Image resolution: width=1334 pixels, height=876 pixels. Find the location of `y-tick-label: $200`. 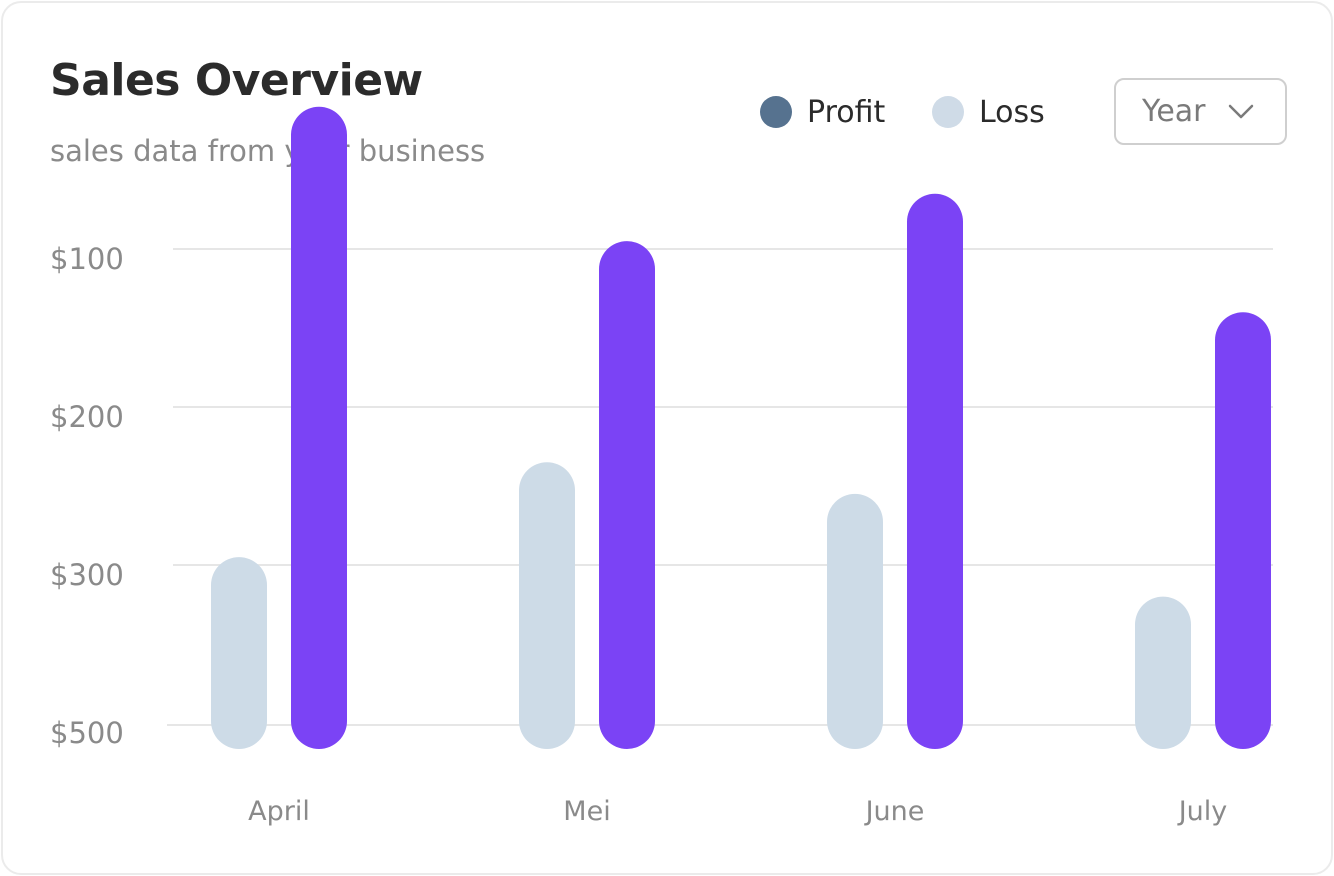

y-tick-label: $200 is located at coordinates (87, 417).